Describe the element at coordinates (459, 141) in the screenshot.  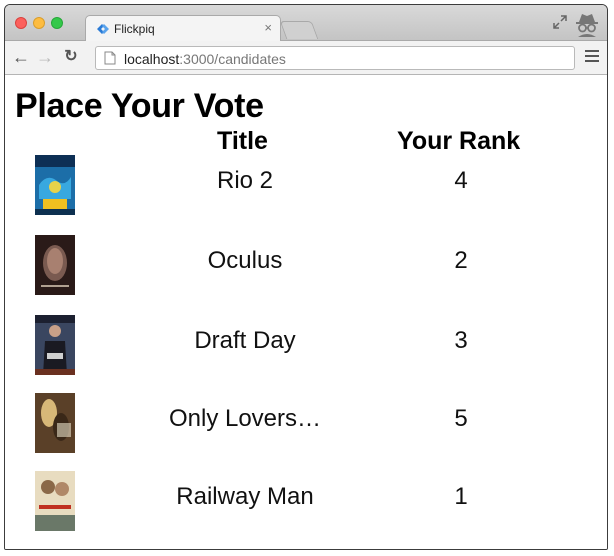
I see `column-header-rank: Your Rank` at that location.